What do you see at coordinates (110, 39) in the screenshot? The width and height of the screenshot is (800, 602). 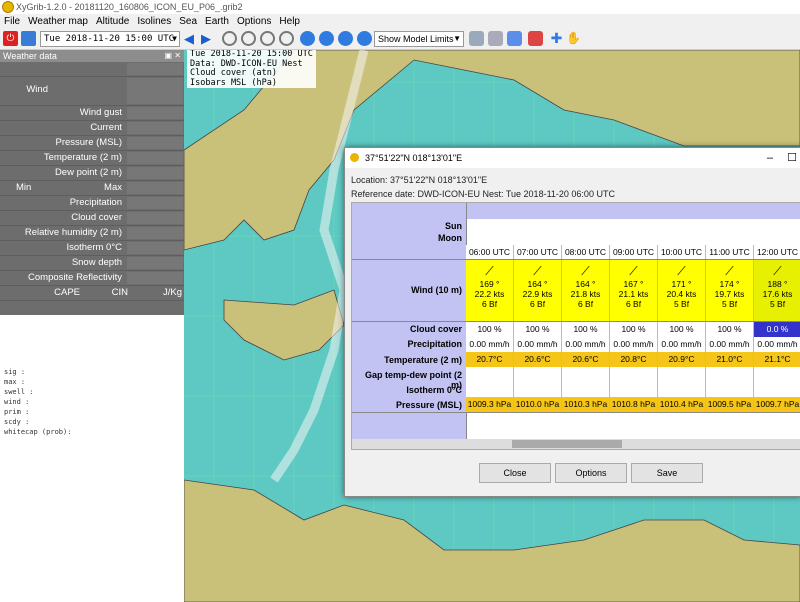 I see `date-select: Tue 2018-11-20 15:00 UTC ▼` at bounding box center [110, 39].